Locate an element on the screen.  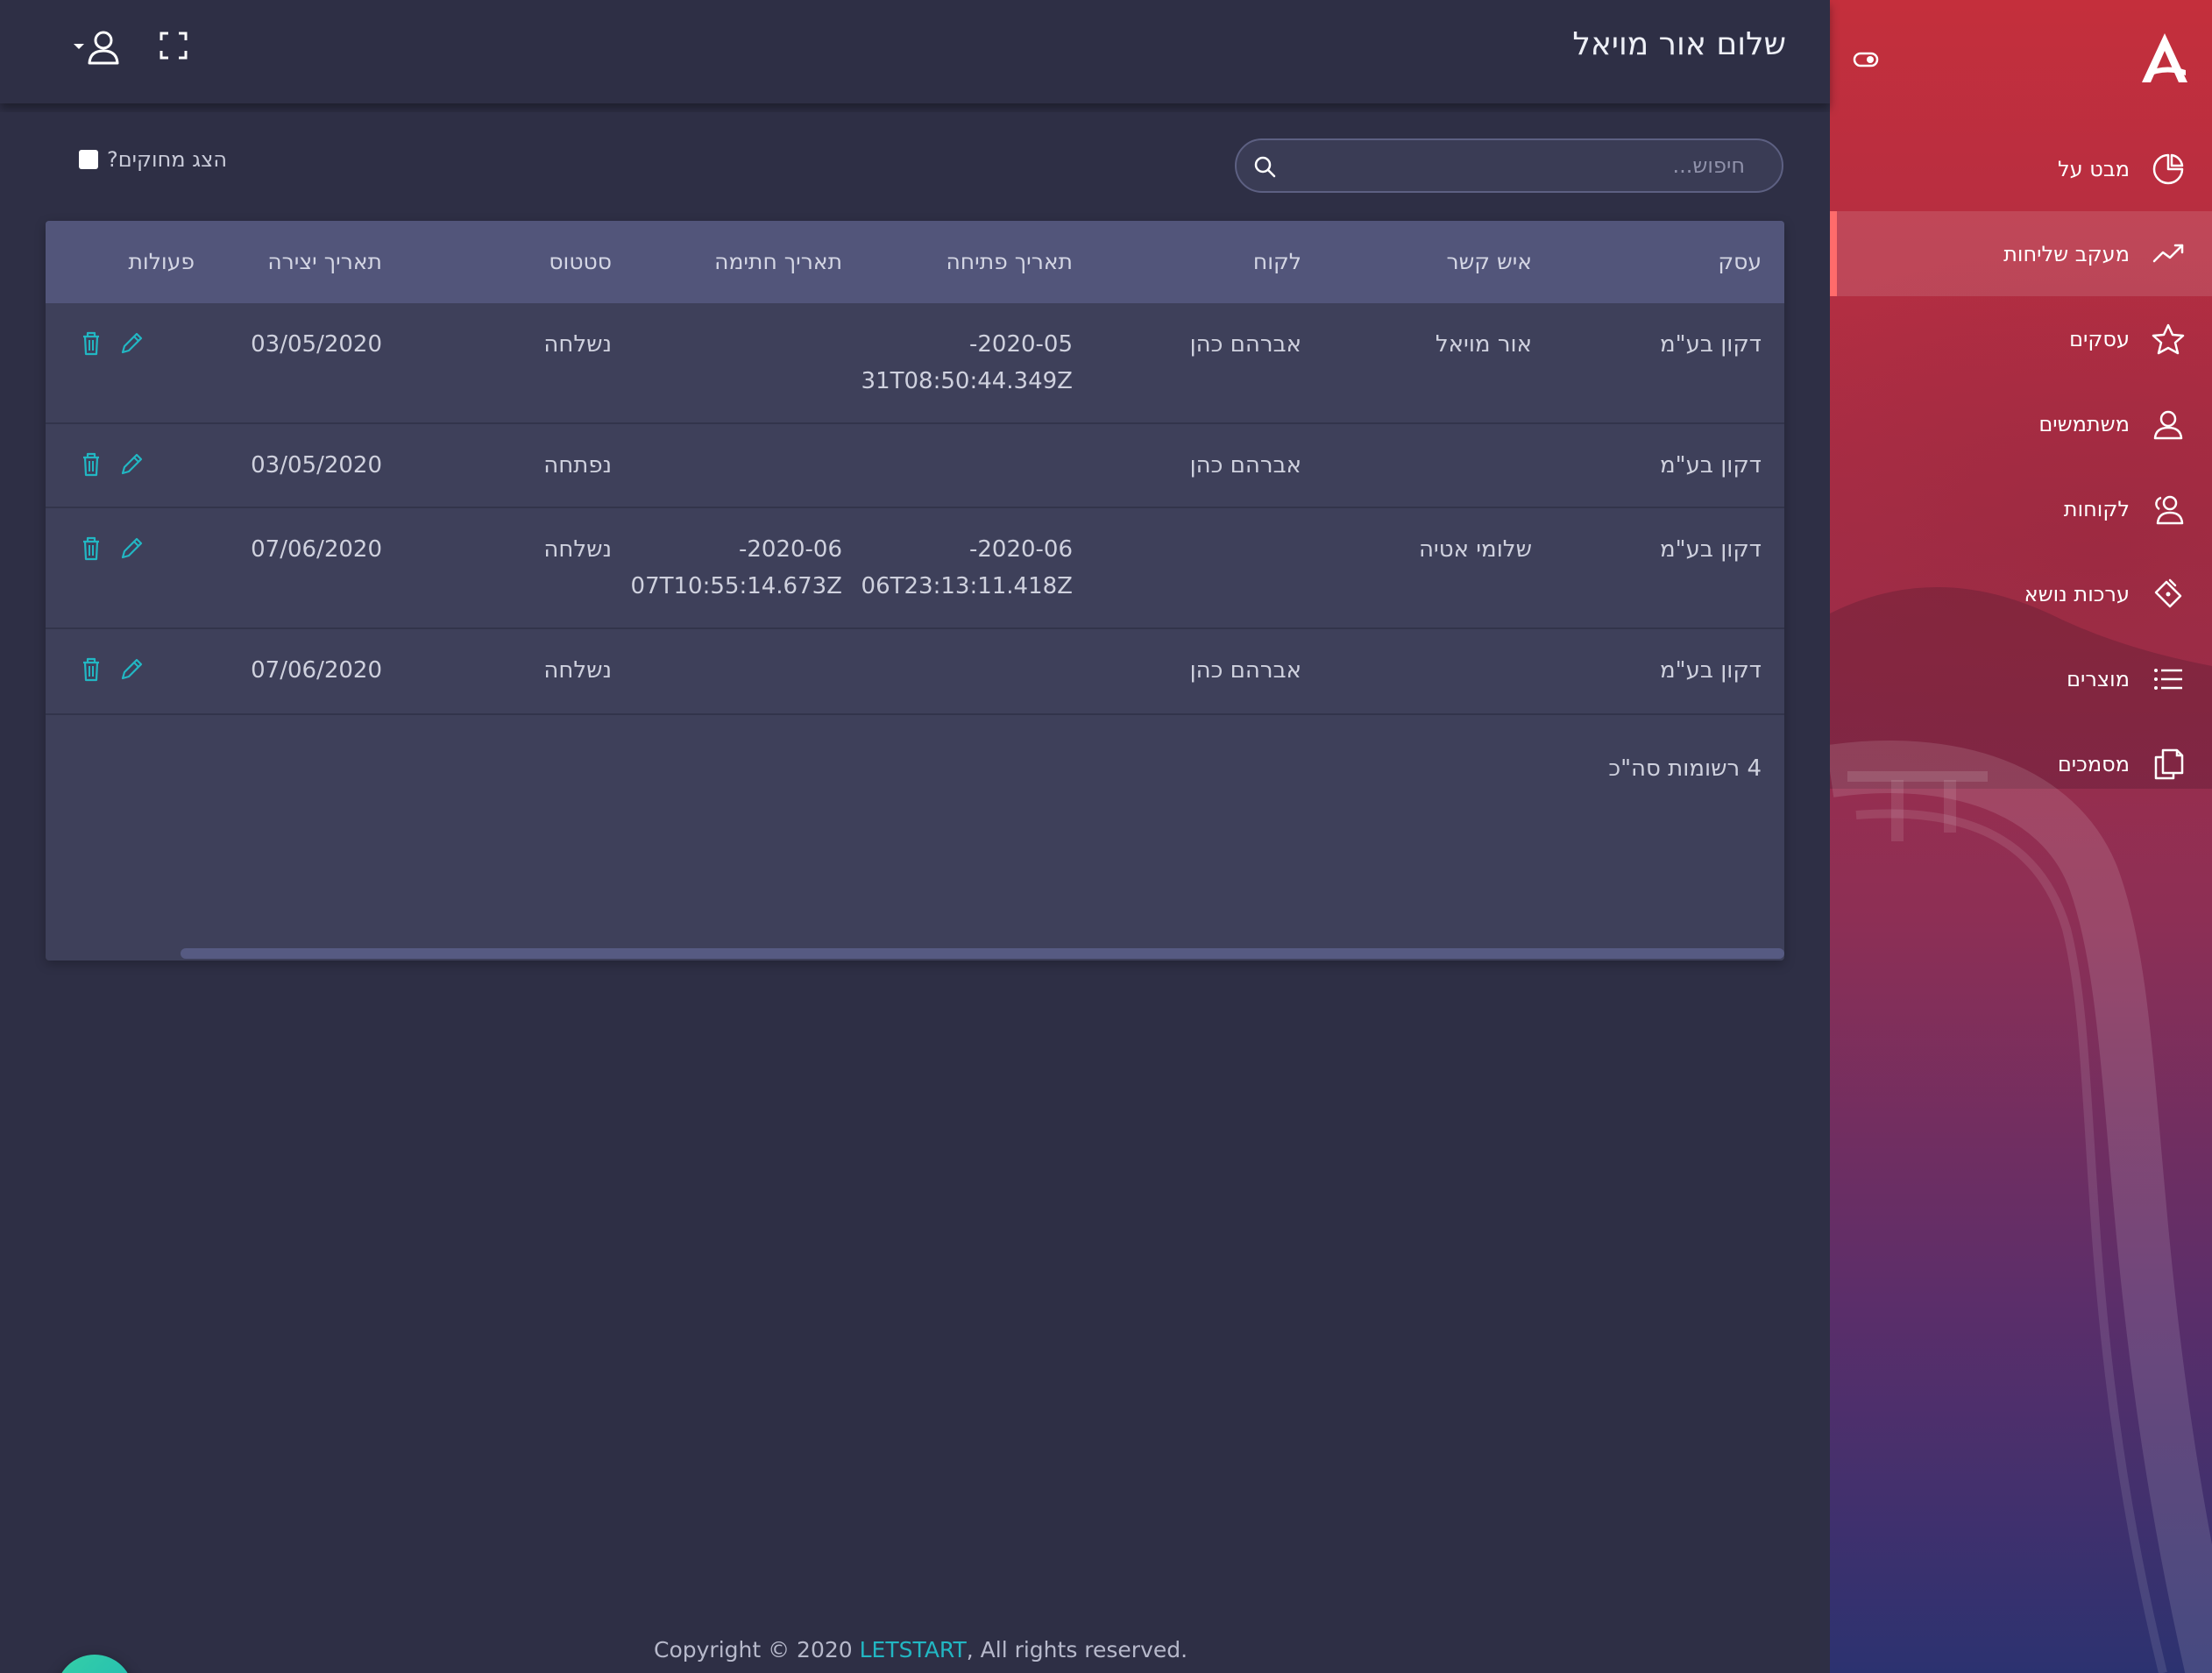
column-header-status: סטטוס is located at coordinates (580, 262).